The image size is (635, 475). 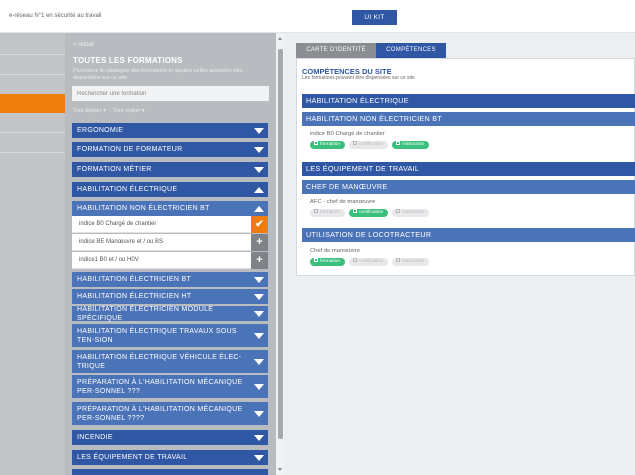 I want to click on tagline: e-réseau N°1 en sécurité au travail, so click(x=55, y=16).